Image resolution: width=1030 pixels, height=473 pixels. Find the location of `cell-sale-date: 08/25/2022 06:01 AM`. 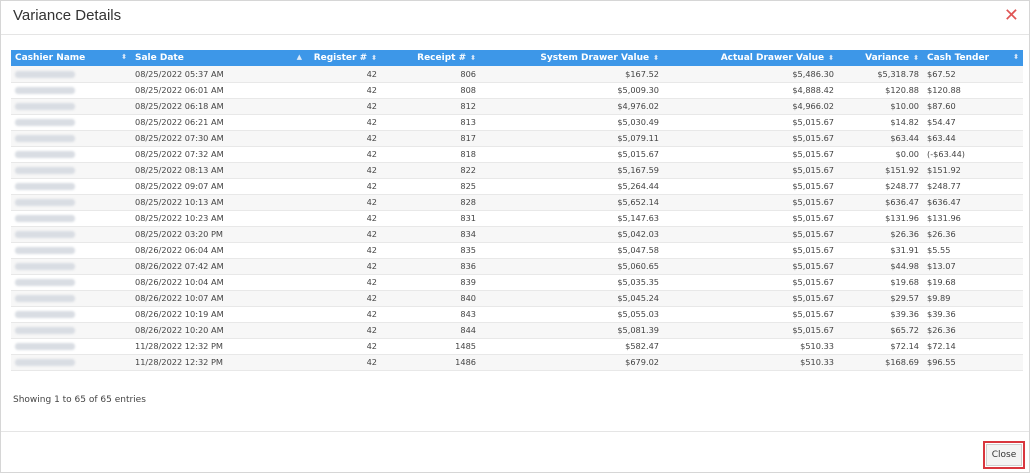

cell-sale-date: 08/25/2022 06:01 AM is located at coordinates (218, 90).